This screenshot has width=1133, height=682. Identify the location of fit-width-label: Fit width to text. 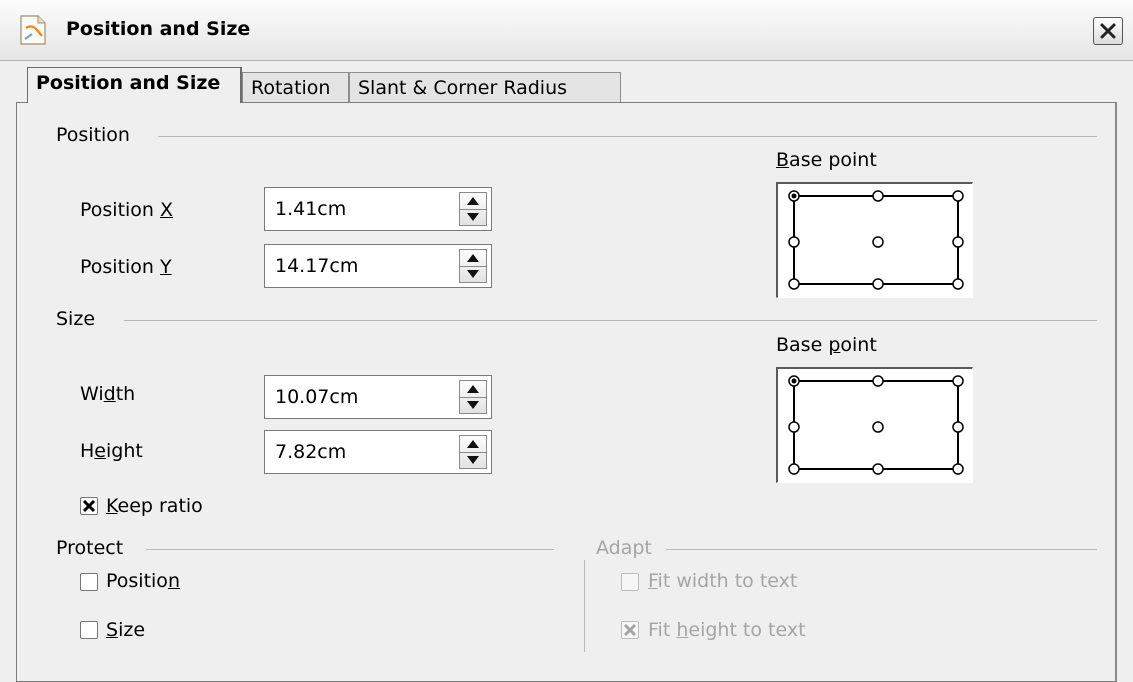
(722, 581).